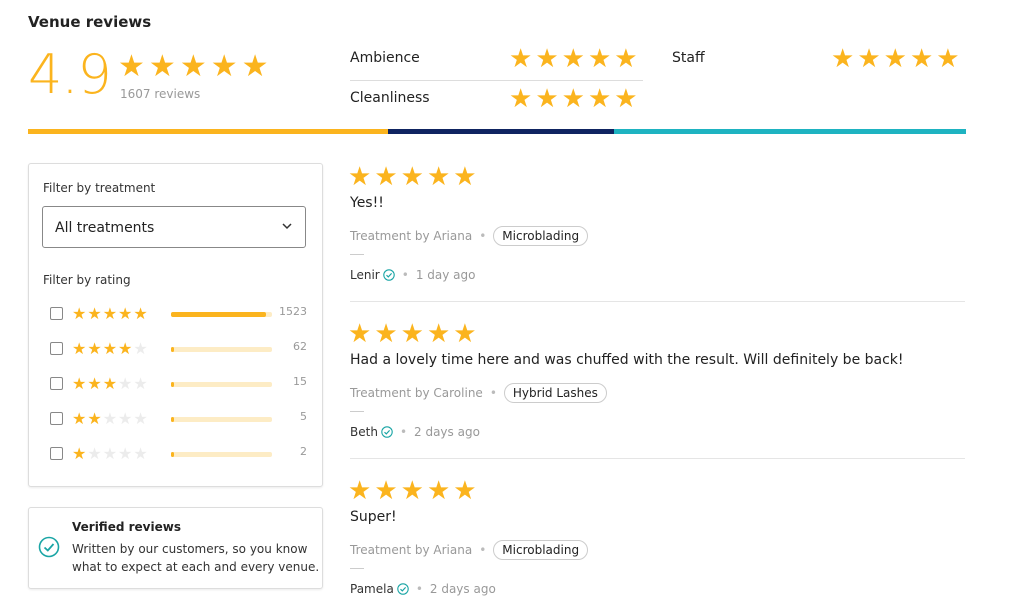 This screenshot has width=1024, height=608. What do you see at coordinates (196, 567) in the screenshot?
I see `verified-line-2: what to expect at each and every venue.` at bounding box center [196, 567].